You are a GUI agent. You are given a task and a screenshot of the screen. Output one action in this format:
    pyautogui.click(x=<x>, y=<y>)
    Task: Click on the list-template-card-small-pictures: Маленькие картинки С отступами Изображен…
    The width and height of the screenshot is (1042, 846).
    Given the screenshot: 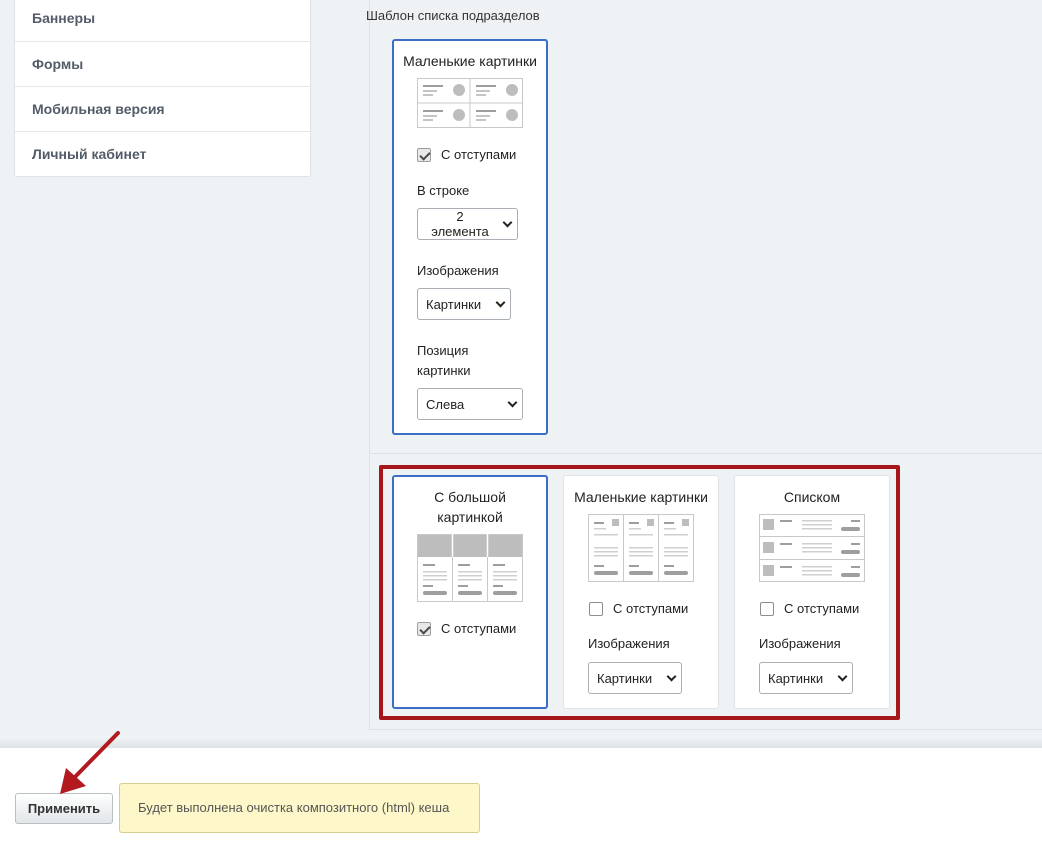 What is the action you would take?
    pyautogui.click(x=641, y=592)
    